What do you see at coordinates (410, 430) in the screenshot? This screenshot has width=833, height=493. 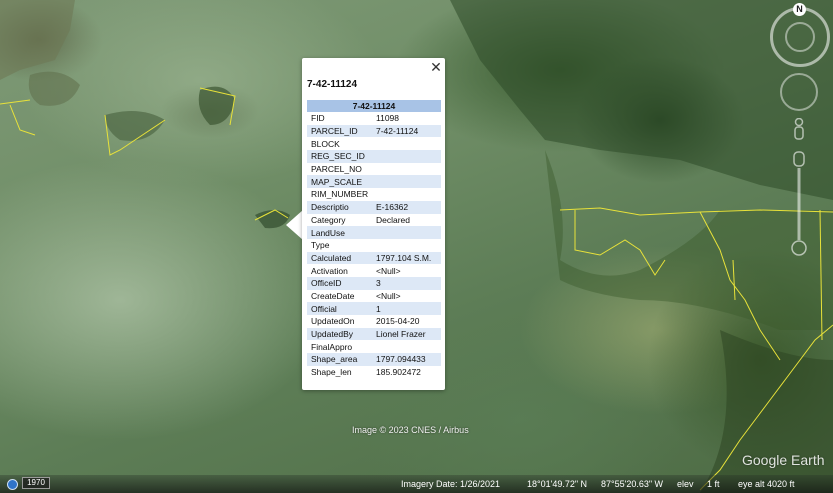 I see `imagery-copyright: Image © 2023 CNES / Airbus` at bounding box center [410, 430].